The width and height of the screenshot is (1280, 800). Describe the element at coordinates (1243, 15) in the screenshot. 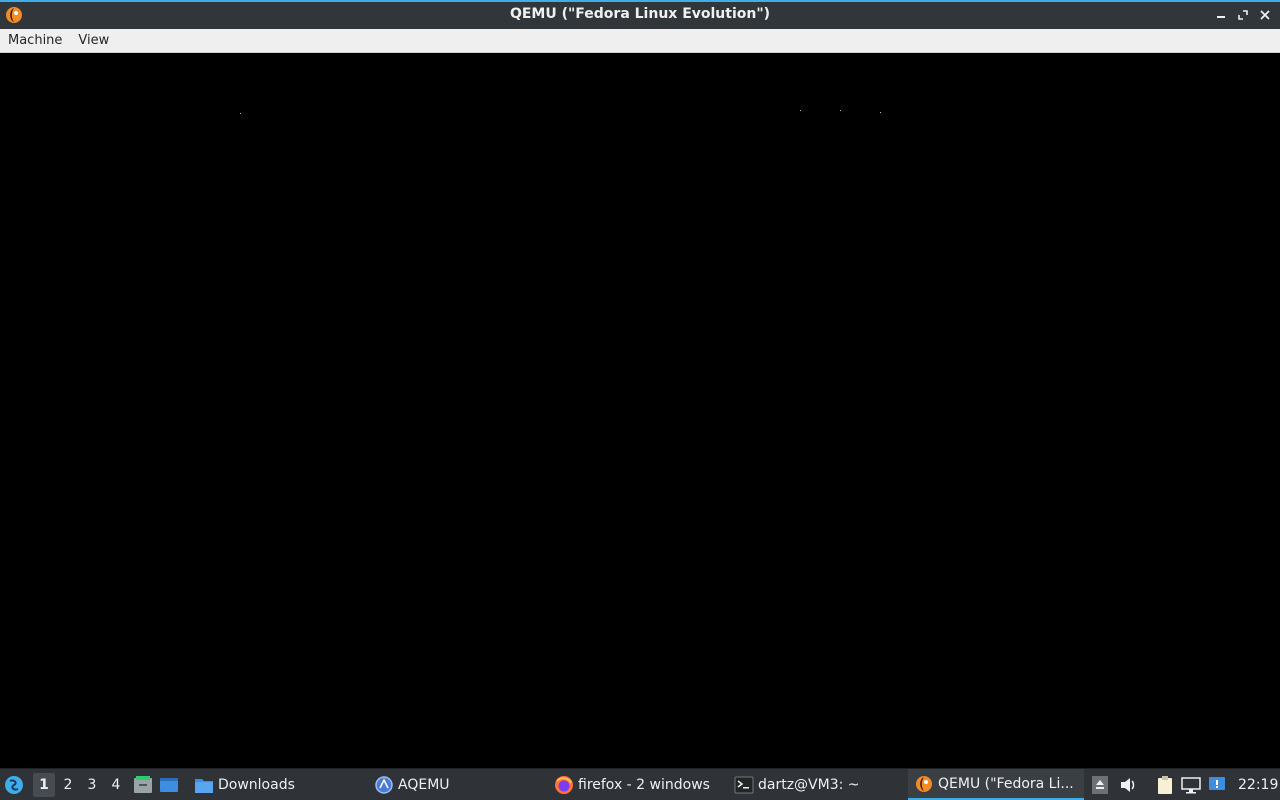

I see `maximize-icon` at that location.